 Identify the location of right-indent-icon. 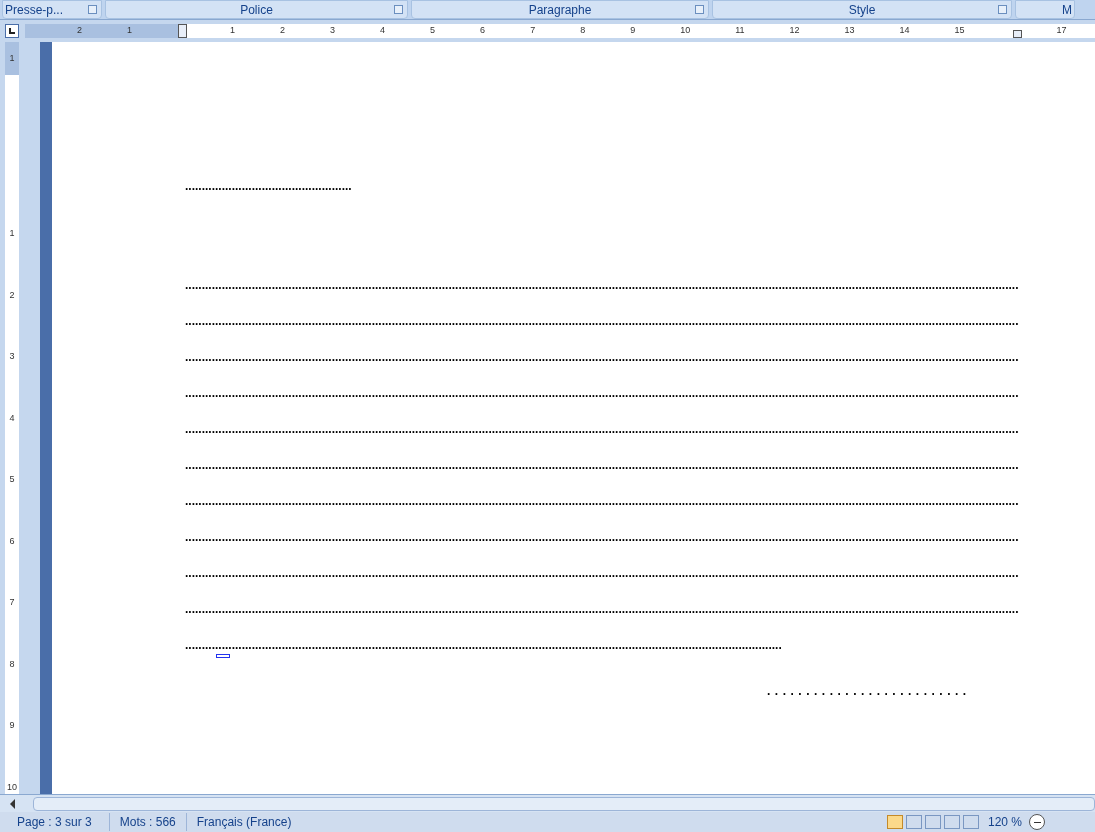
(1017, 34).